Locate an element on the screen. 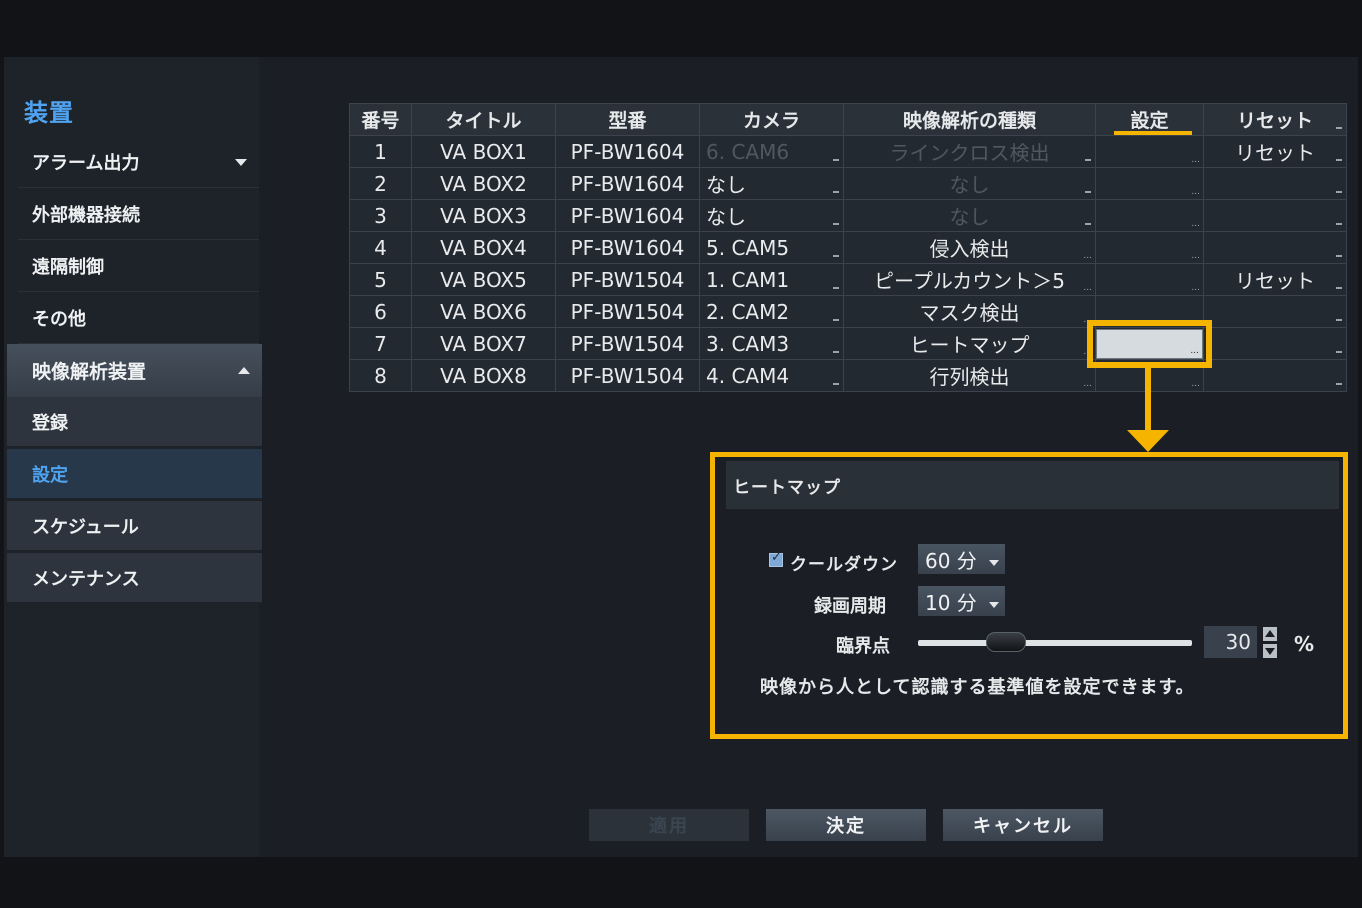 The width and height of the screenshot is (1362, 908). cooldown-select: 60 分 is located at coordinates (961, 559).